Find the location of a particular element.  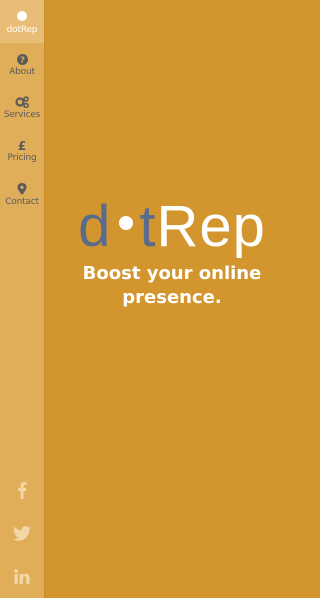

pound-icon: £ is located at coordinates (22, 145).